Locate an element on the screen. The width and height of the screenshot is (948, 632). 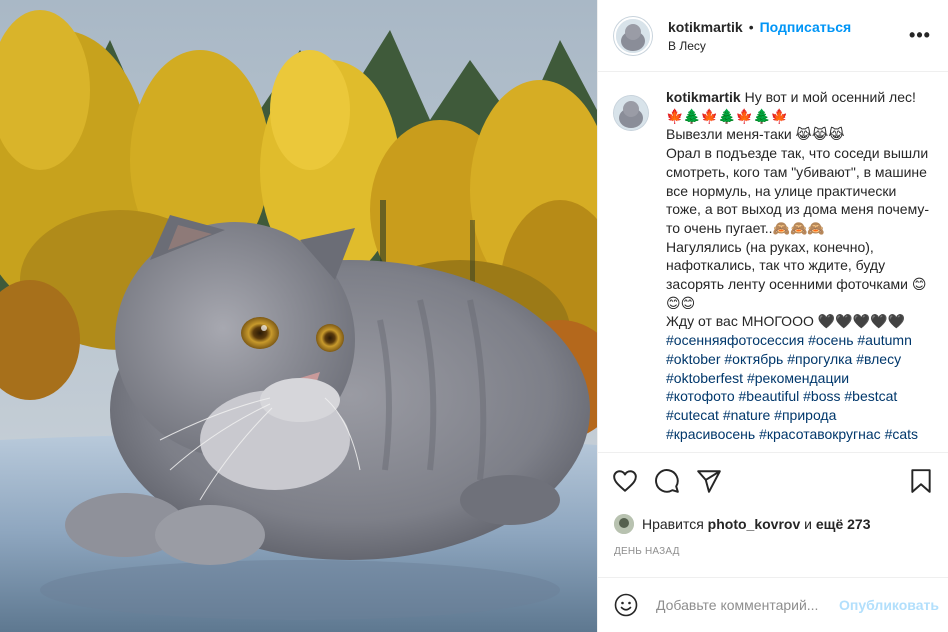
liker-username: photo_kovrov is located at coordinates (754, 524).